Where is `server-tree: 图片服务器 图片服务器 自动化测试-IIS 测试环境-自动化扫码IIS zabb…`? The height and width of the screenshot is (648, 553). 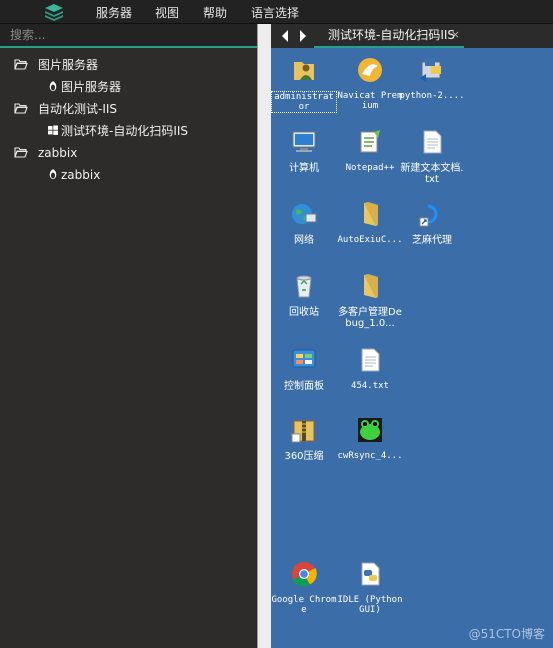 server-tree: 图片服务器 图片服务器 自动化测试-IIS 测试环境-自动化扫码IIS zabb… is located at coordinates (128, 120).